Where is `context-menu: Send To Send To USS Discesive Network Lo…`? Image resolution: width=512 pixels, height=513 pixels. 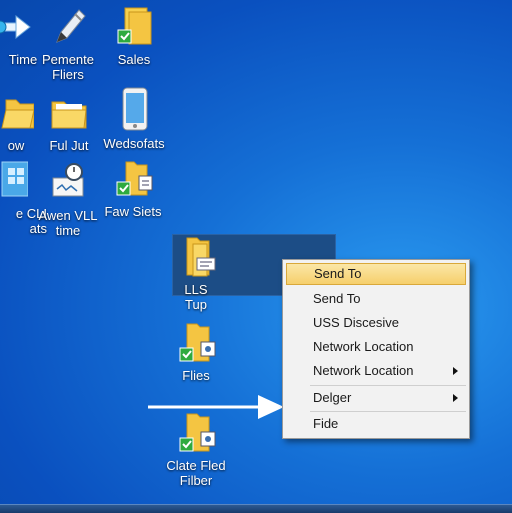
context-menu: Send To Send To USS Discesive Network Lo… is located at coordinates (376, 349).